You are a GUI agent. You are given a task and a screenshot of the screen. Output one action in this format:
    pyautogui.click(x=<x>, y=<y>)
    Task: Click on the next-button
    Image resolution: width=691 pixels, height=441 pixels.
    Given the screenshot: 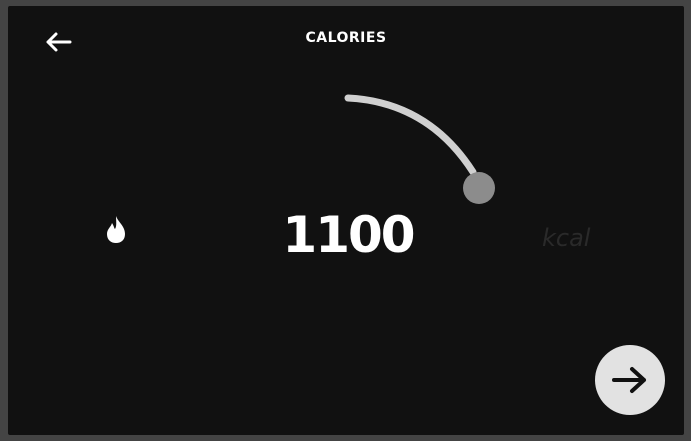 What is the action you would take?
    pyautogui.click(x=630, y=380)
    